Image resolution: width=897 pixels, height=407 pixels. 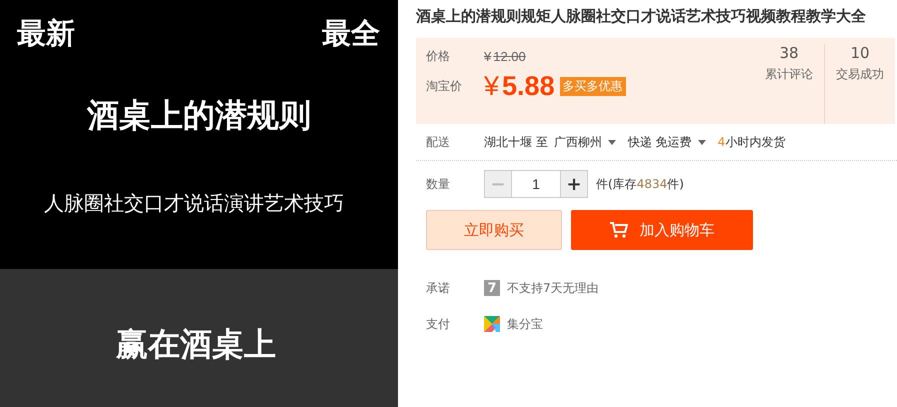 I want to click on cart-icon, so click(x=619, y=230).